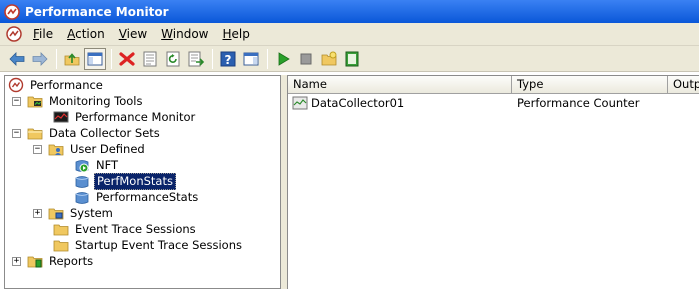  What do you see at coordinates (90, 34) in the screenshot?
I see `menu-action-rest: ction` at bounding box center [90, 34].